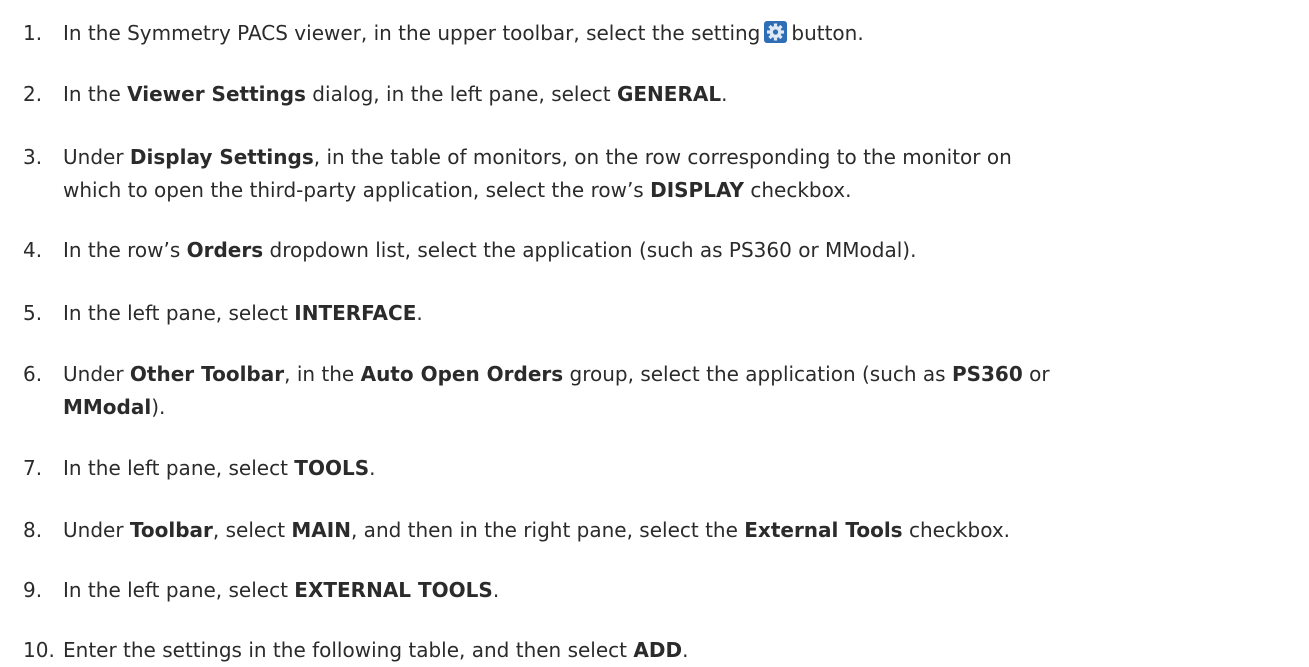 Image resolution: width=1309 pixels, height=667 pixels. I want to click on ui-term-bold: Viewer Settings, so click(216, 94).